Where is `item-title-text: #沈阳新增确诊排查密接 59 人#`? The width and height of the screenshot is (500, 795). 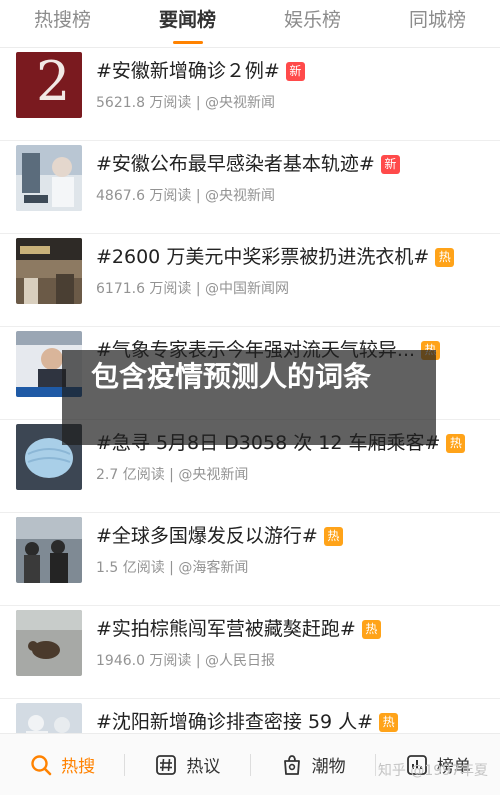 item-title-text: #沈阳新增确诊排查密接 59 人# is located at coordinates (235, 722).